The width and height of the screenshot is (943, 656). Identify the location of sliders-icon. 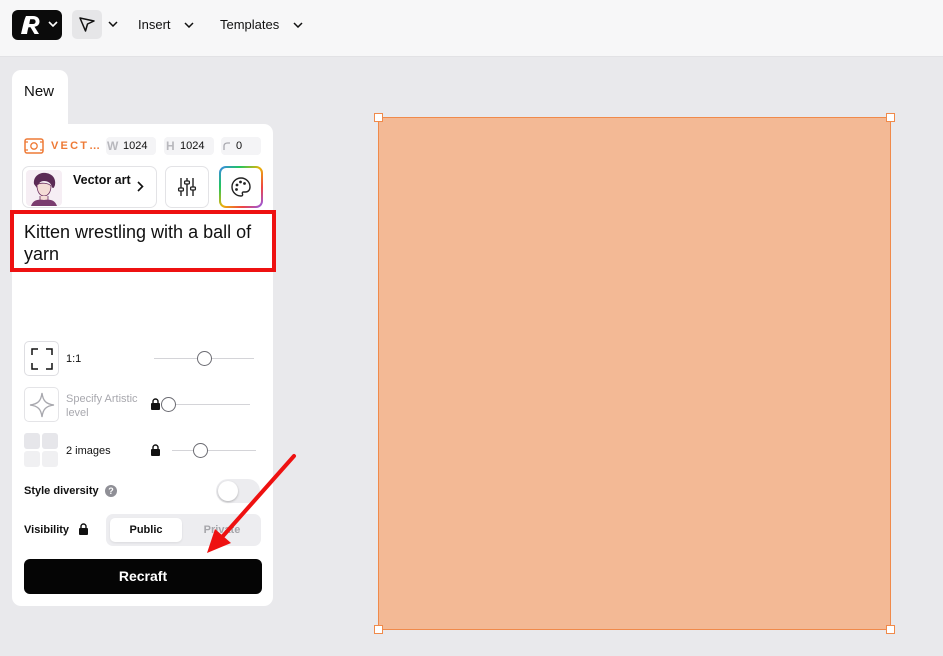
(187, 187).